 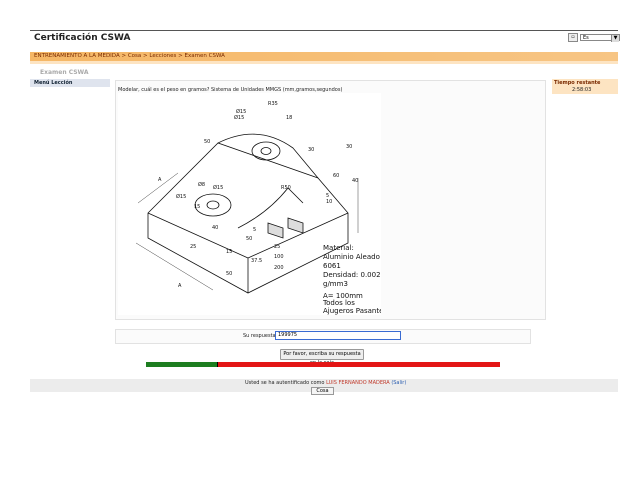 What do you see at coordinates (586, 37) in the screenshot?
I see `language-select-value: Es` at bounding box center [586, 37].